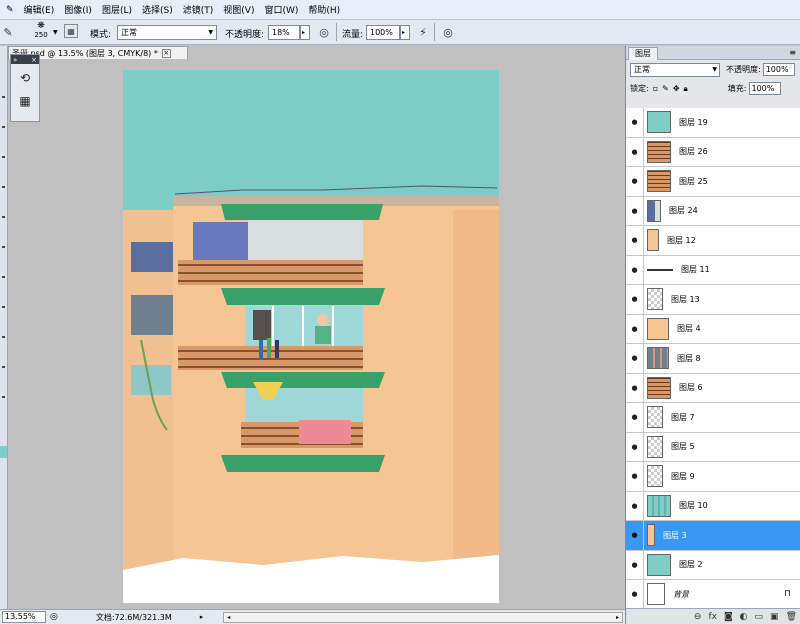  I want to click on layer-row: ● 图层 9, so click(713, 477).